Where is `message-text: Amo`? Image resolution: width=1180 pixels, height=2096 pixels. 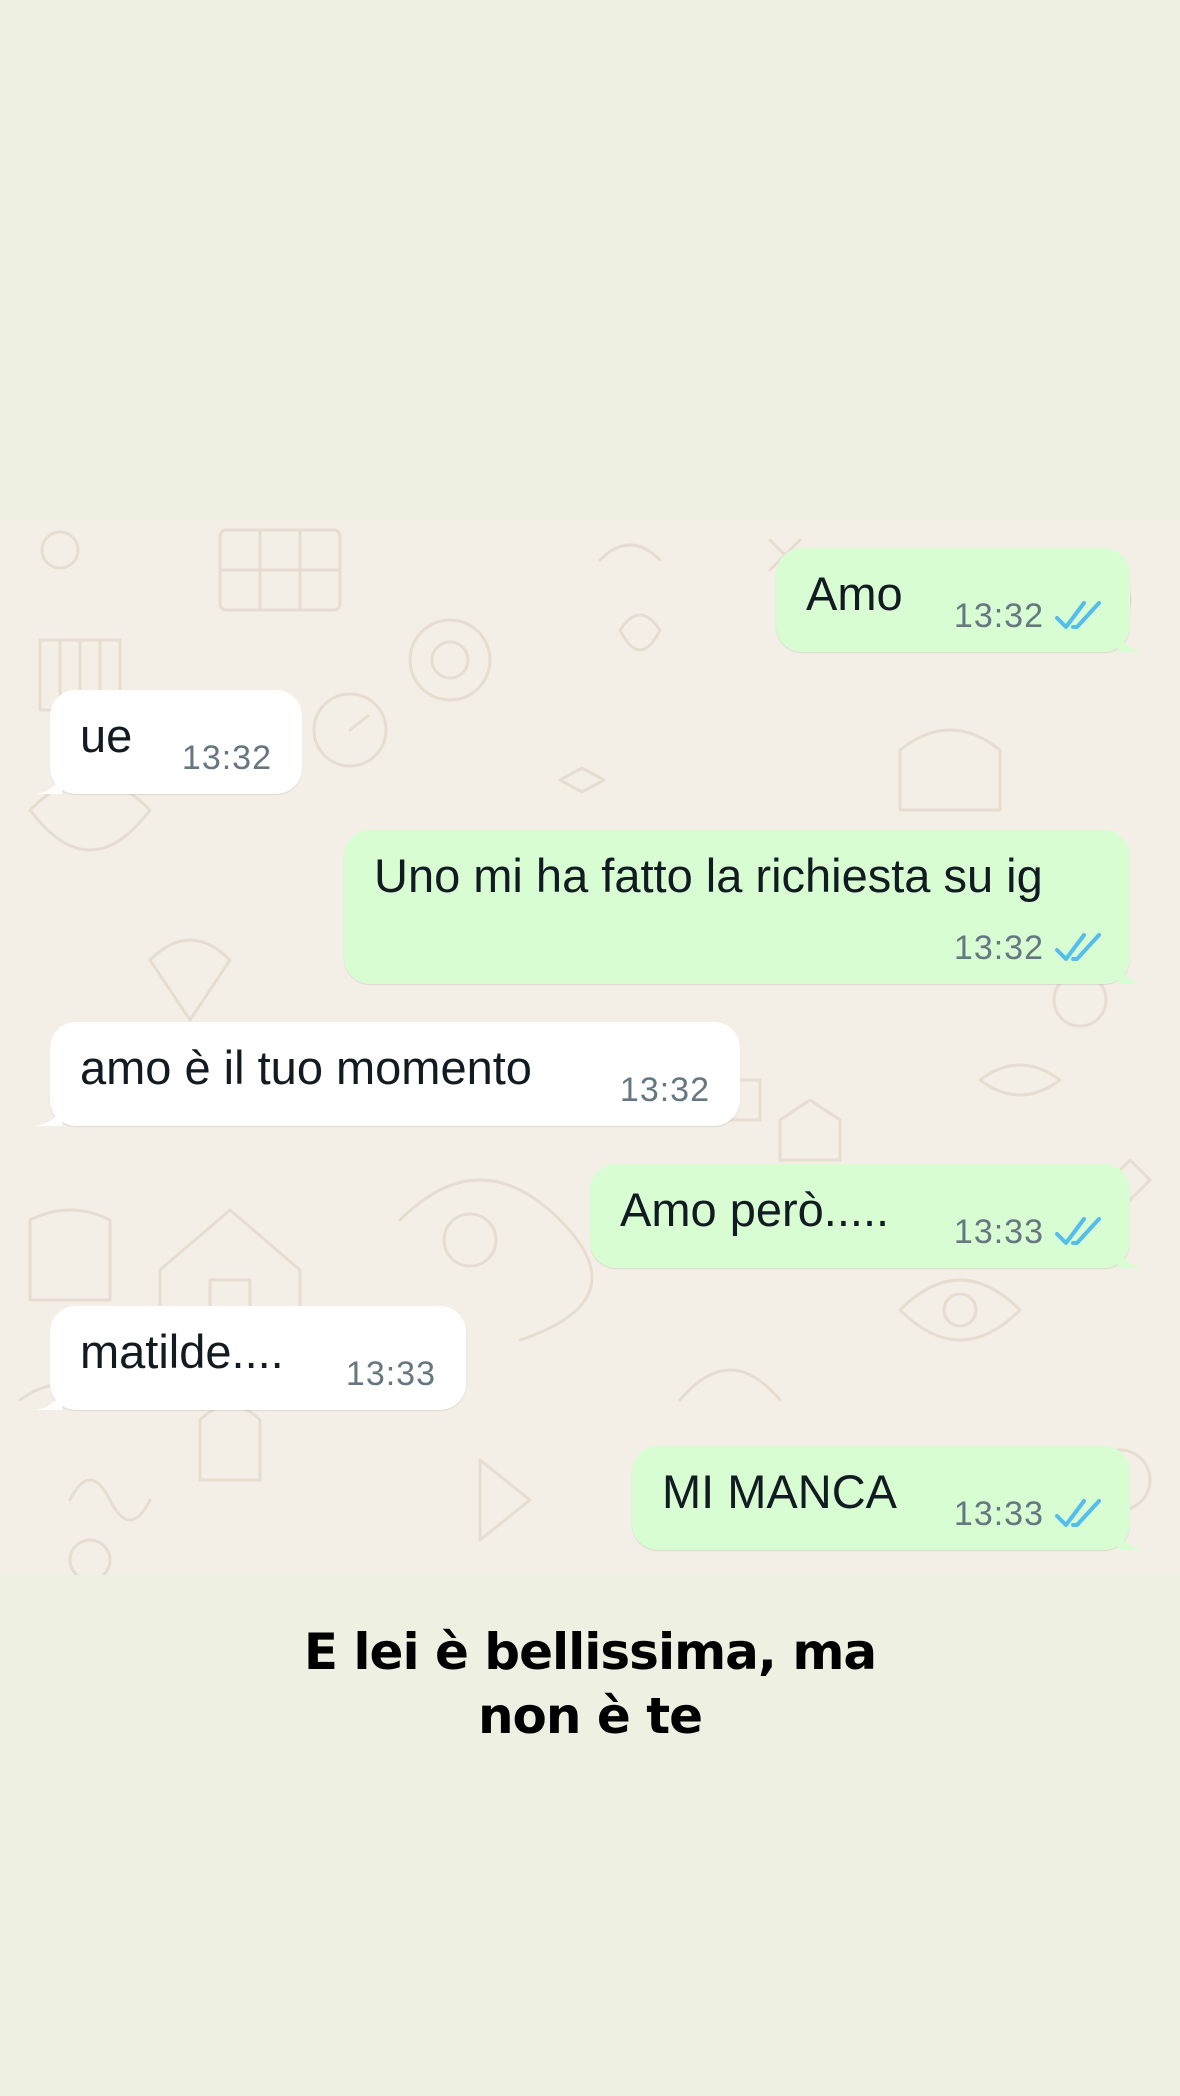
message-text: Amo is located at coordinates (854, 593).